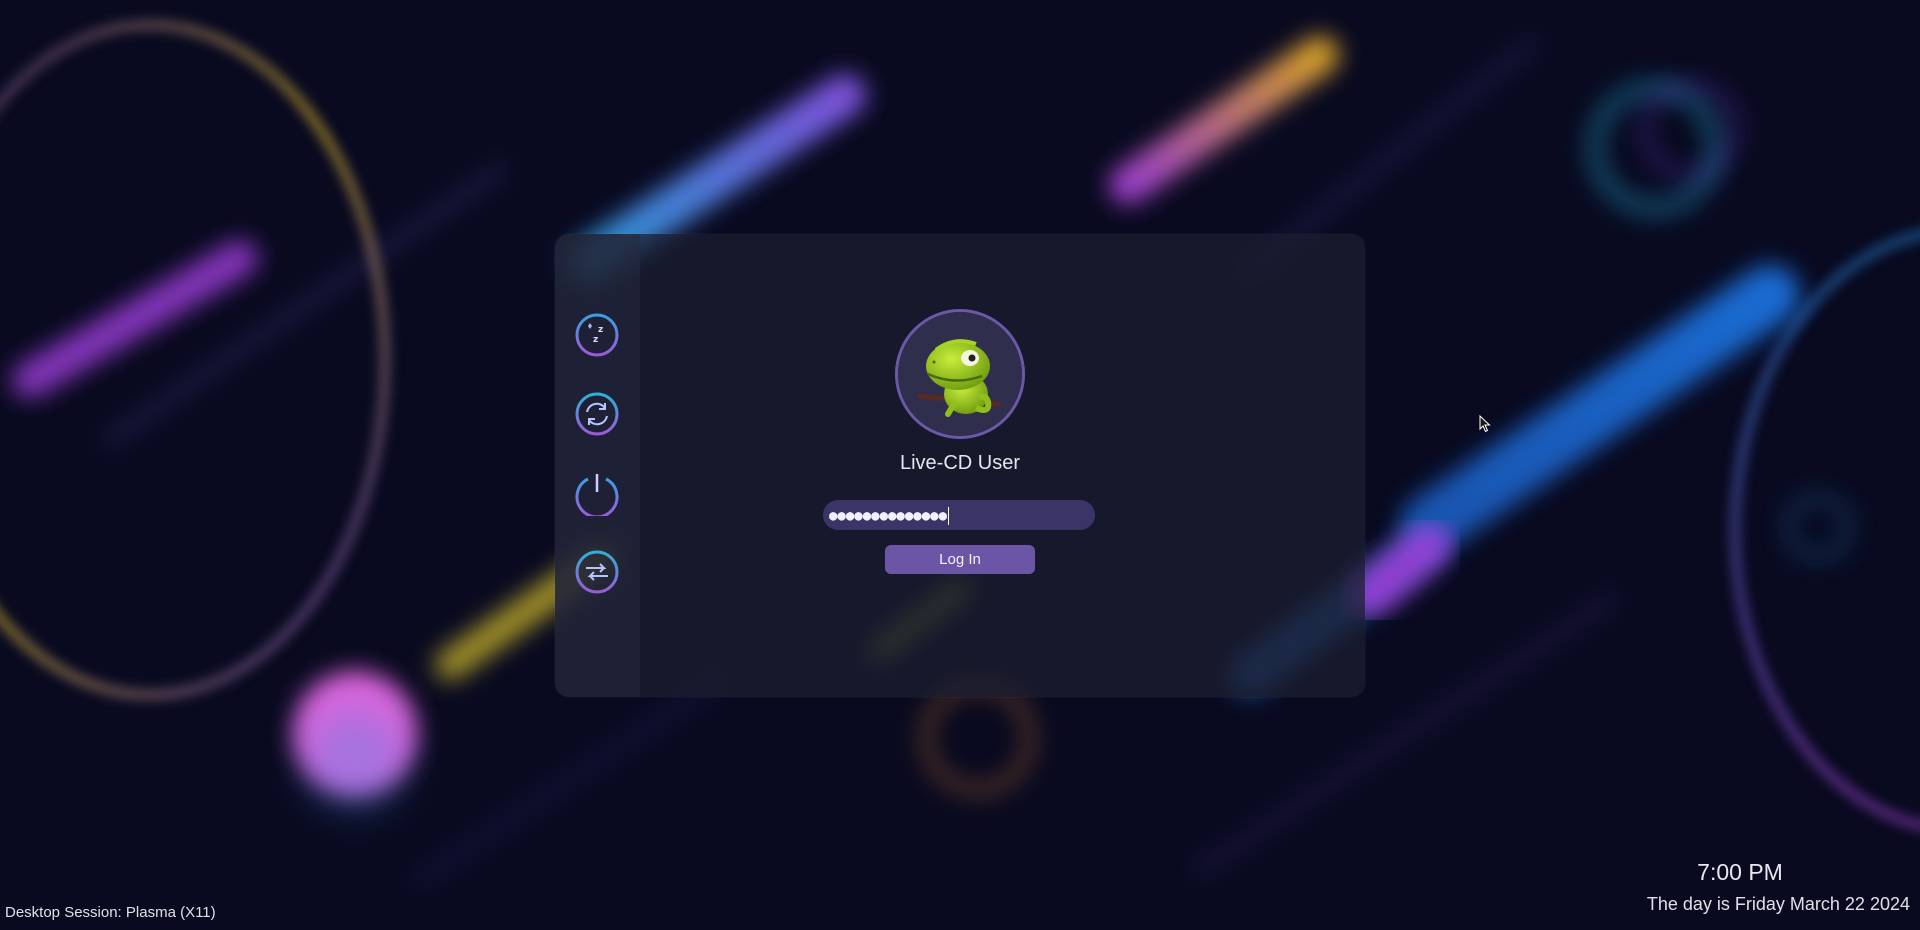 The width and height of the screenshot is (1920, 930). I want to click on restart-icon, so click(597, 414).